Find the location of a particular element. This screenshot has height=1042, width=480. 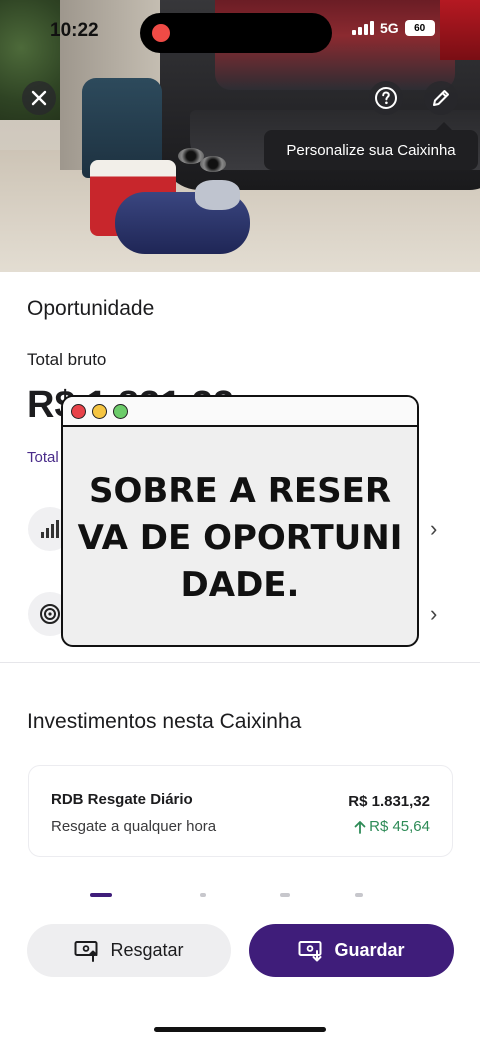

investment-gain-value: R$ 45,64 is located at coordinates (399, 826).